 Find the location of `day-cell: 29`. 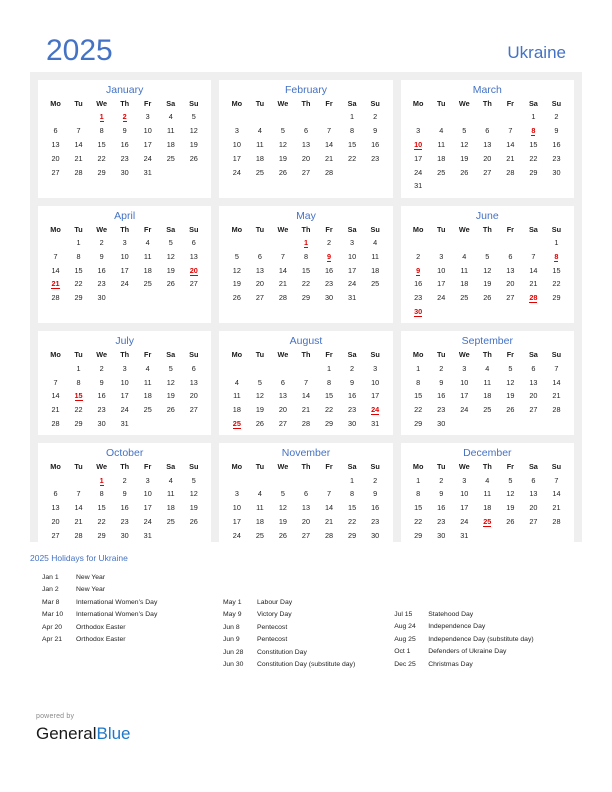

day-cell: 29 is located at coordinates (305, 298).